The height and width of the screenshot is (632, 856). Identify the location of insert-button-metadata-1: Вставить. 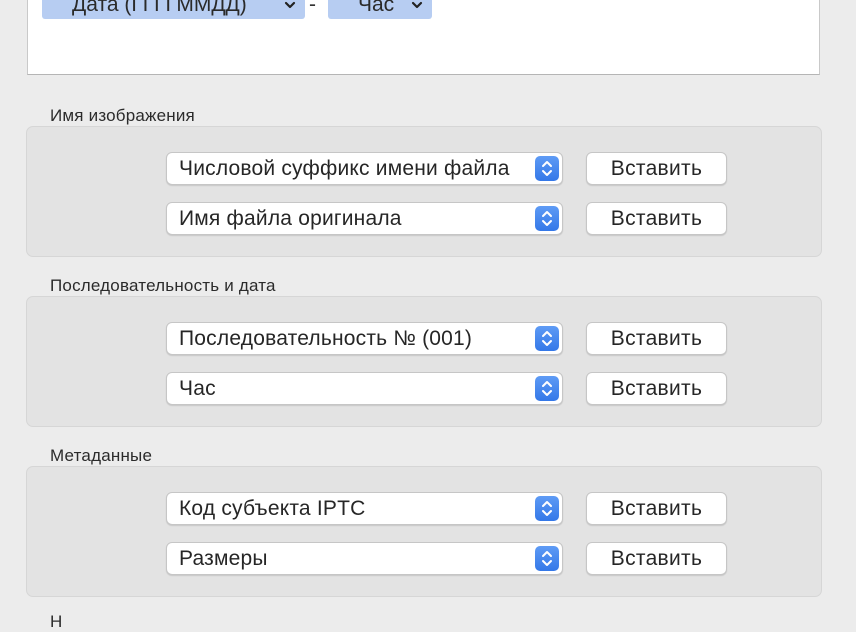
(656, 508).